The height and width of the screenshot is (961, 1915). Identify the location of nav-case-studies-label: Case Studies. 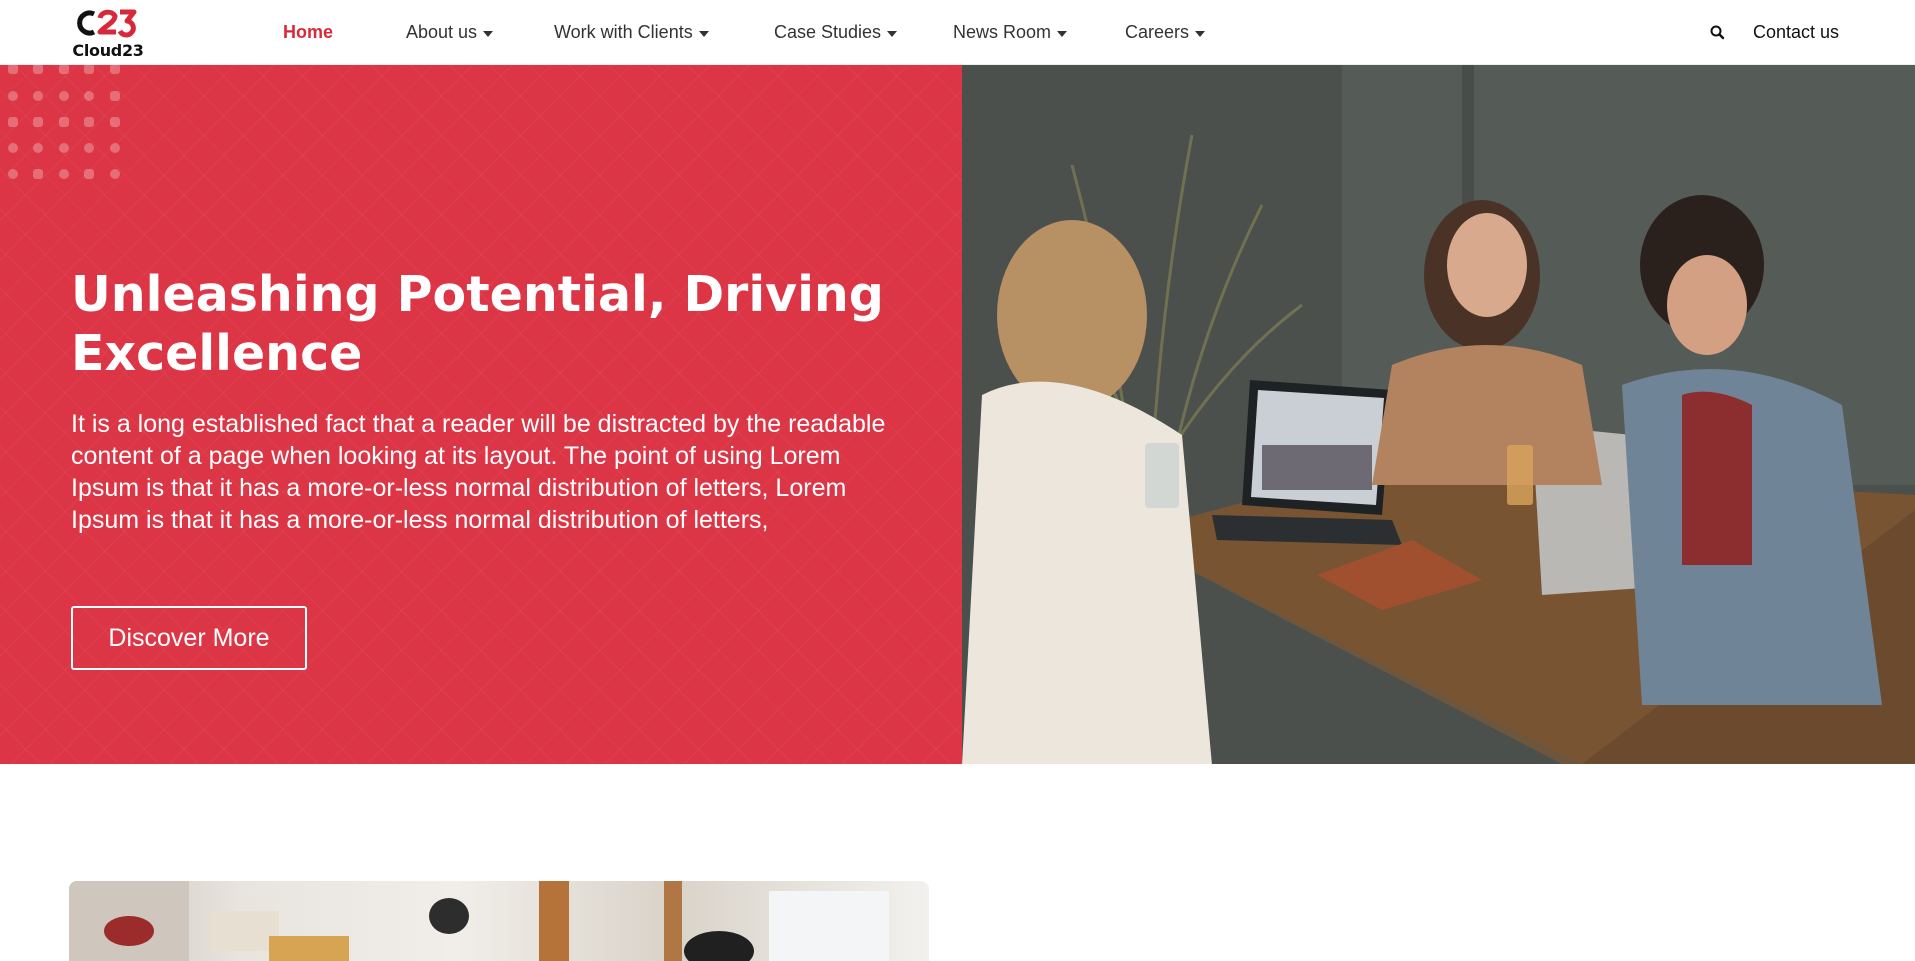
(828, 32).